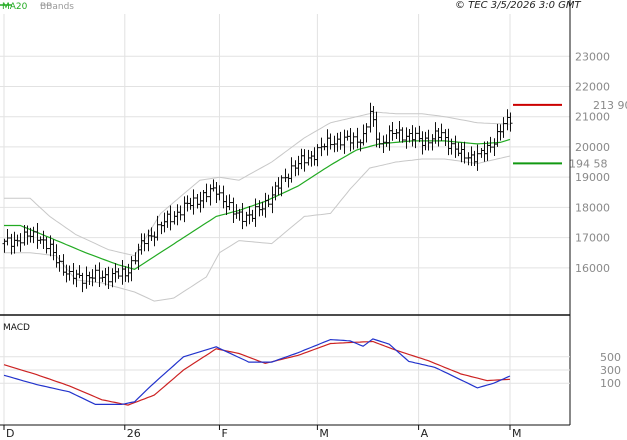 The image size is (627, 440). I want to click on x-tick-label: 26, so click(134, 433).